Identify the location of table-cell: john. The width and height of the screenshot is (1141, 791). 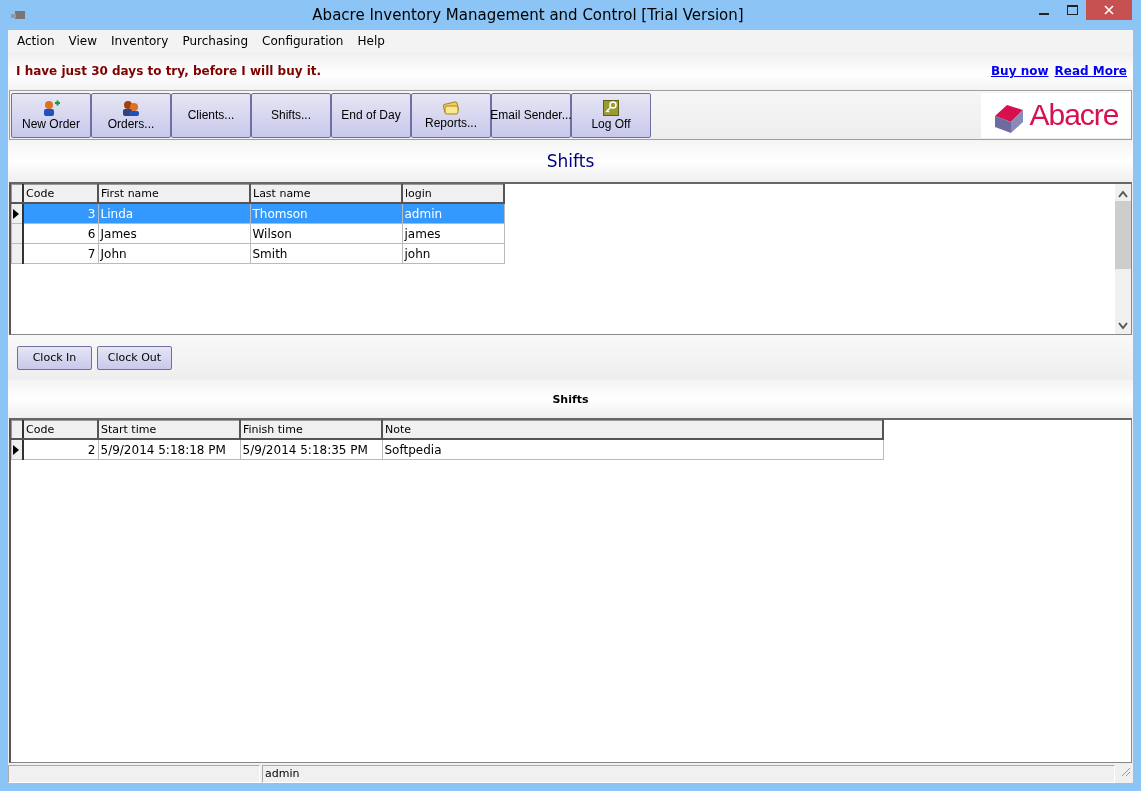
(453, 253).